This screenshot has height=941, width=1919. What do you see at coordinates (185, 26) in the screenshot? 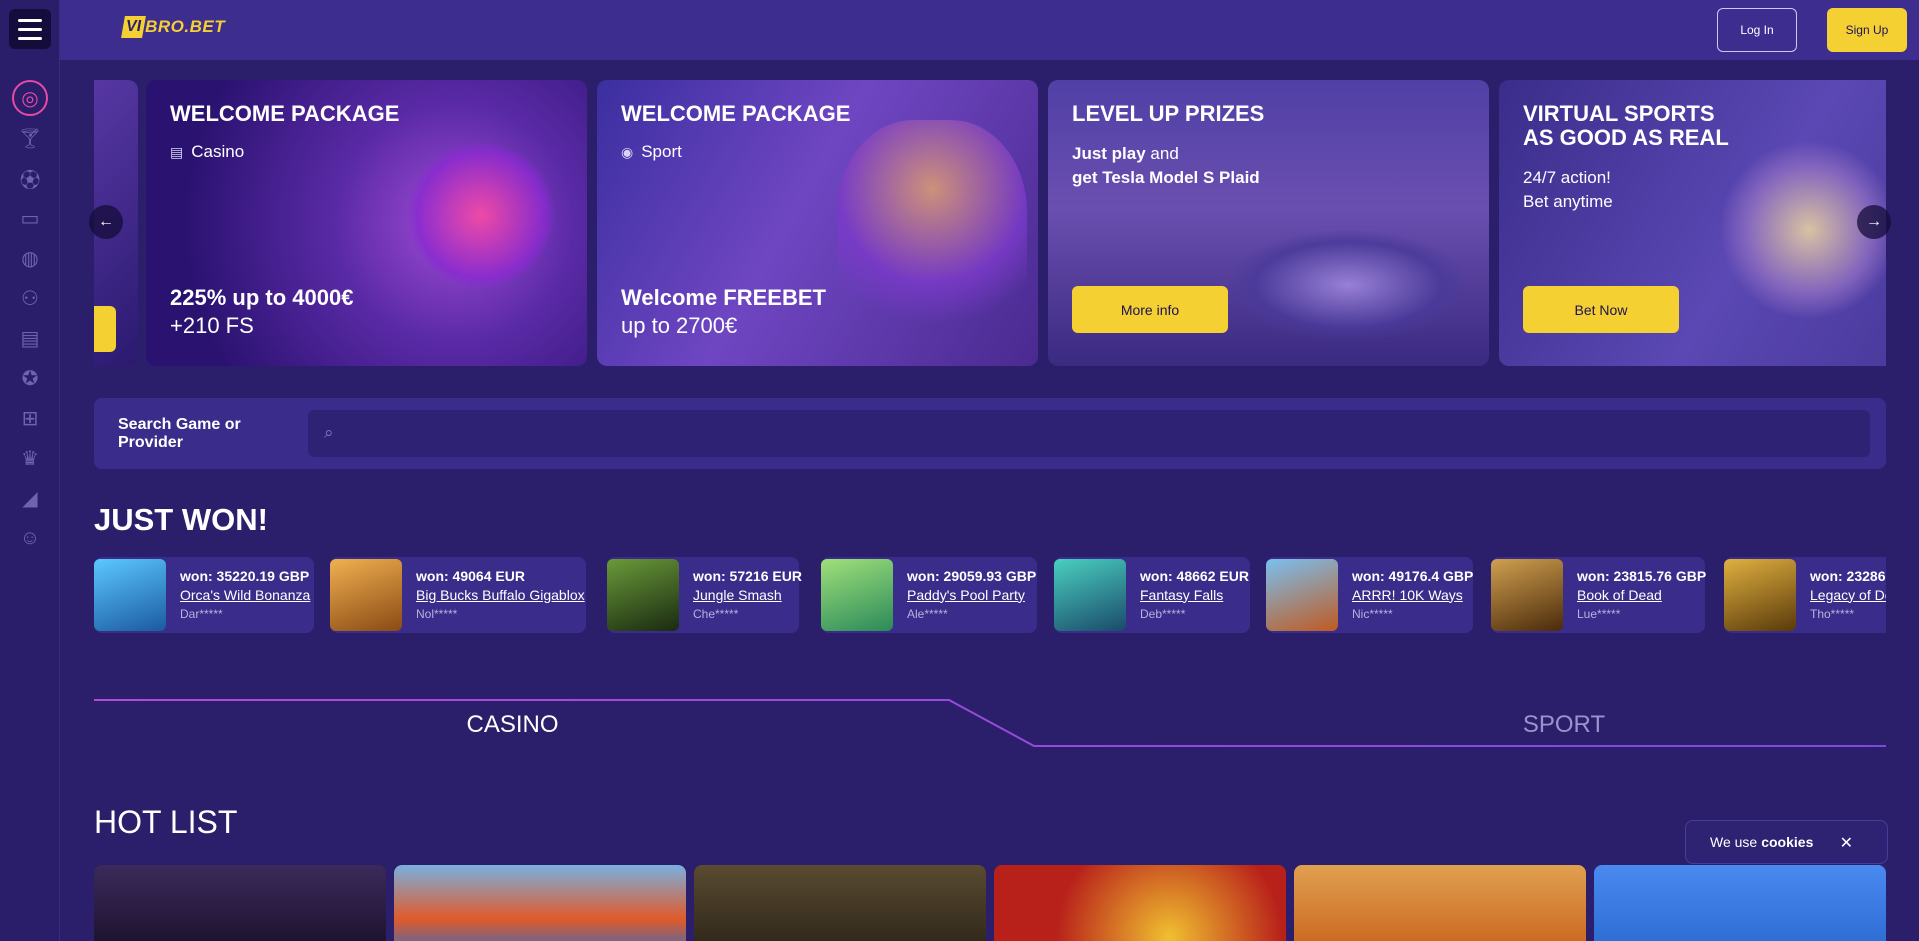
I see `logo-text: BRO.BET` at bounding box center [185, 26].